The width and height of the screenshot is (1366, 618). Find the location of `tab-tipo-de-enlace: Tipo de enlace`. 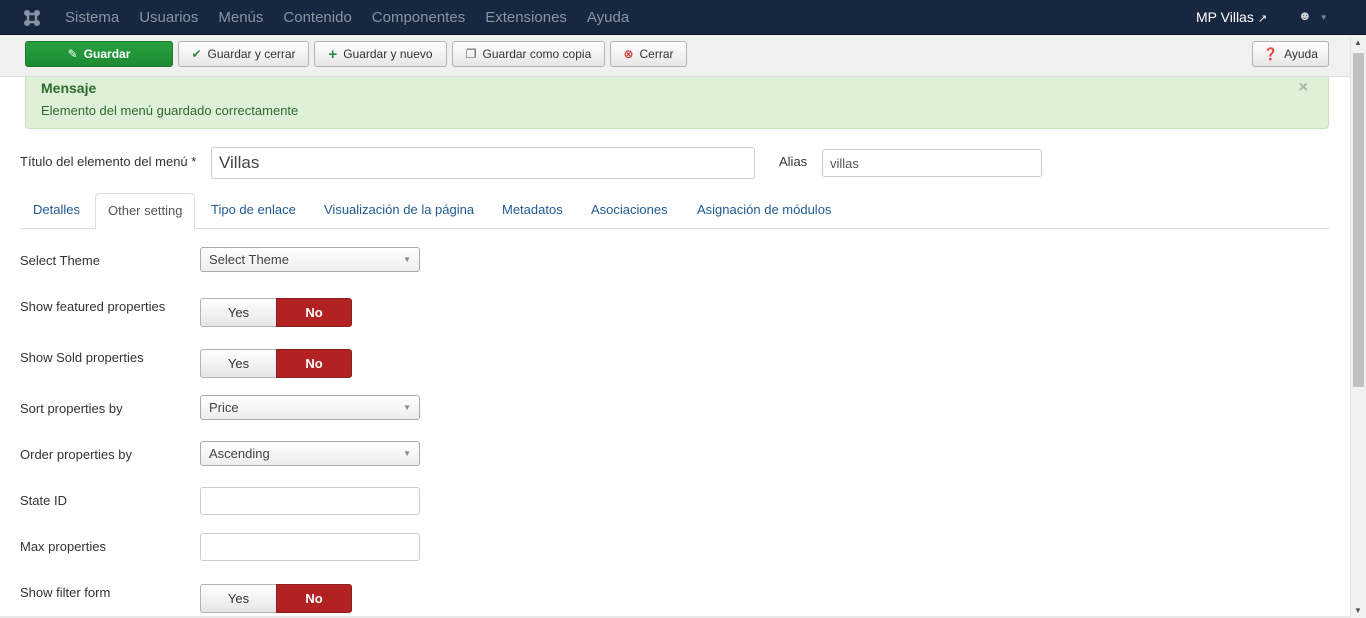

tab-tipo-de-enlace: Tipo de enlace is located at coordinates (253, 211).